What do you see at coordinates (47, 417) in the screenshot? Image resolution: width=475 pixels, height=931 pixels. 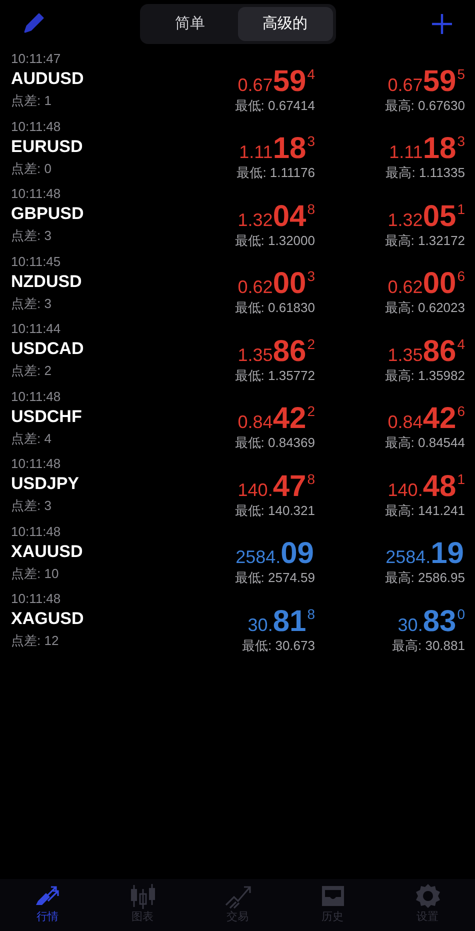 I see `symbol: USDCHF` at bounding box center [47, 417].